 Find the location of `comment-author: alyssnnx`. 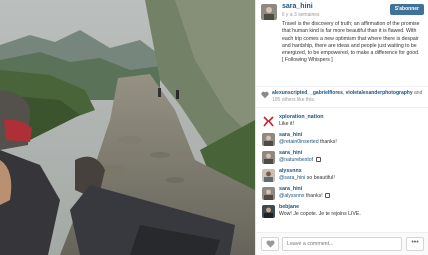

comment-author: alyssnnx is located at coordinates (290, 171).